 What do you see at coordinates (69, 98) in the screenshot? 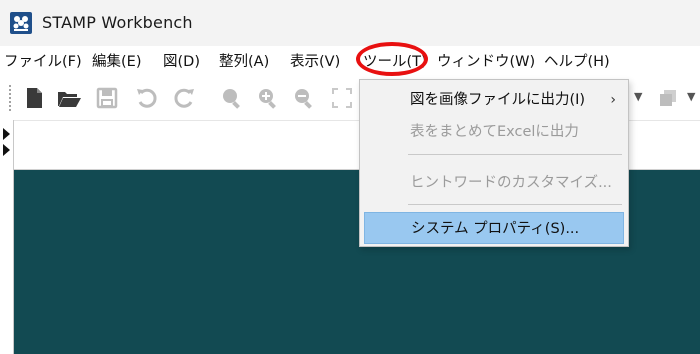
I see `open-folder-icon` at bounding box center [69, 98].